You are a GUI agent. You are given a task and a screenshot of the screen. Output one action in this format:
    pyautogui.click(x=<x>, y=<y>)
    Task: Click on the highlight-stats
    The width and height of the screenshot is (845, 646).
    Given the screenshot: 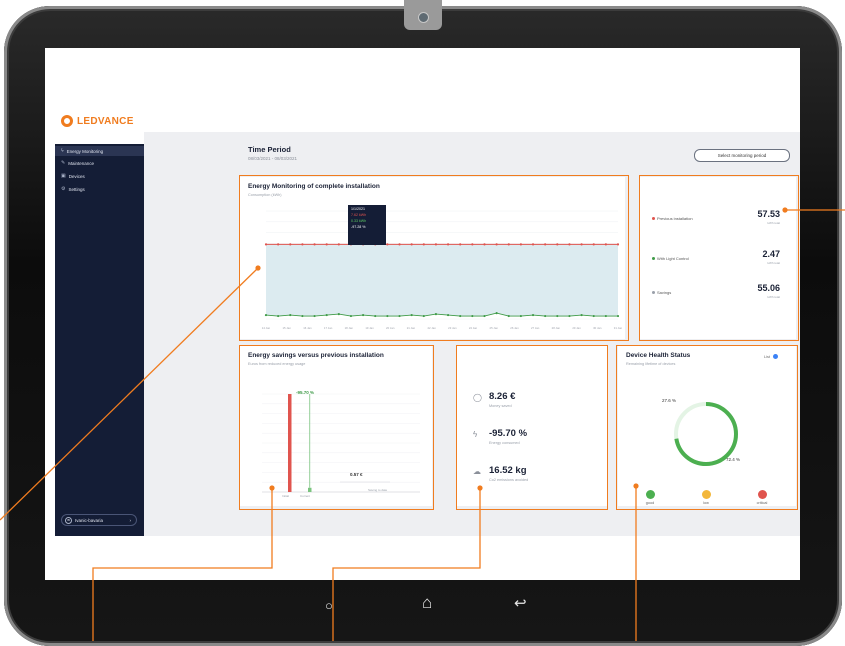 What is the action you would take?
    pyautogui.click(x=532, y=427)
    